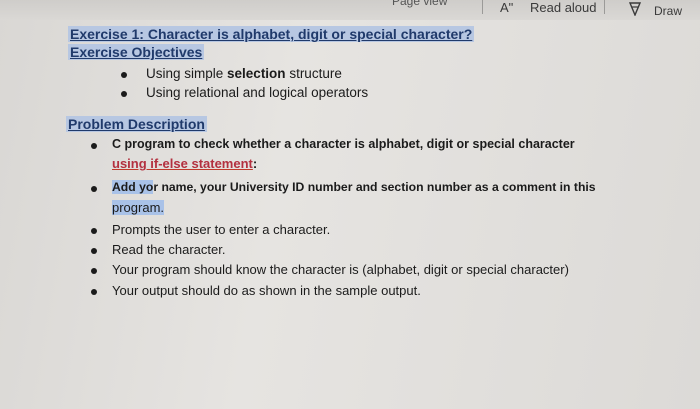  What do you see at coordinates (138, 207) in the screenshot?
I see `description-item-continuation: program.` at bounding box center [138, 207].